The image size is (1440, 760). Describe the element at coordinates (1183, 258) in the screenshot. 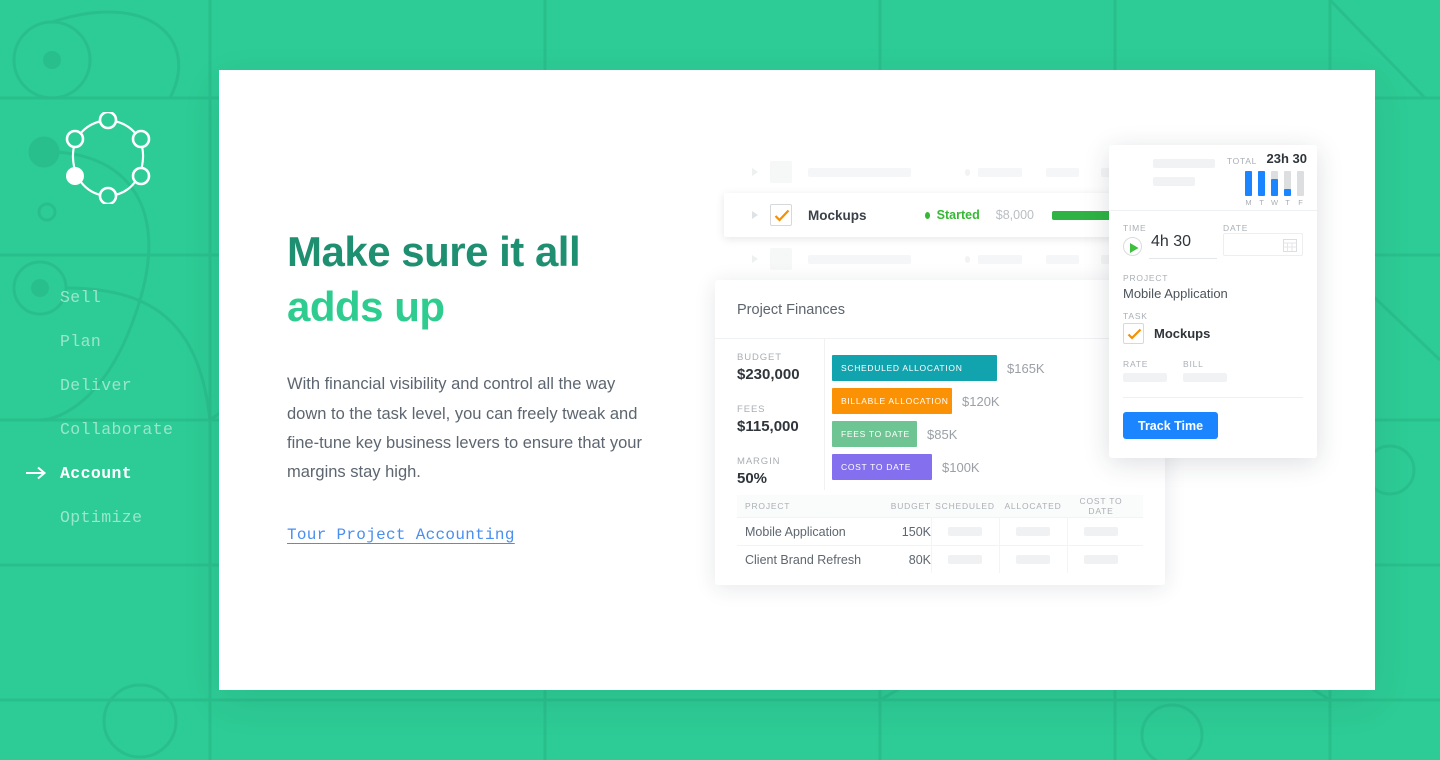

I see `time-input-underline` at that location.